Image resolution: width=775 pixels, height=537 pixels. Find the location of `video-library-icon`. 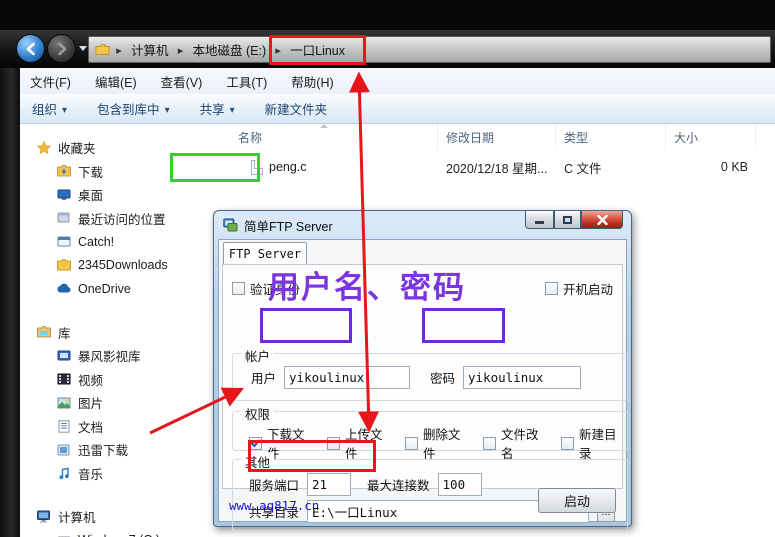

video-library-icon is located at coordinates (63, 355).